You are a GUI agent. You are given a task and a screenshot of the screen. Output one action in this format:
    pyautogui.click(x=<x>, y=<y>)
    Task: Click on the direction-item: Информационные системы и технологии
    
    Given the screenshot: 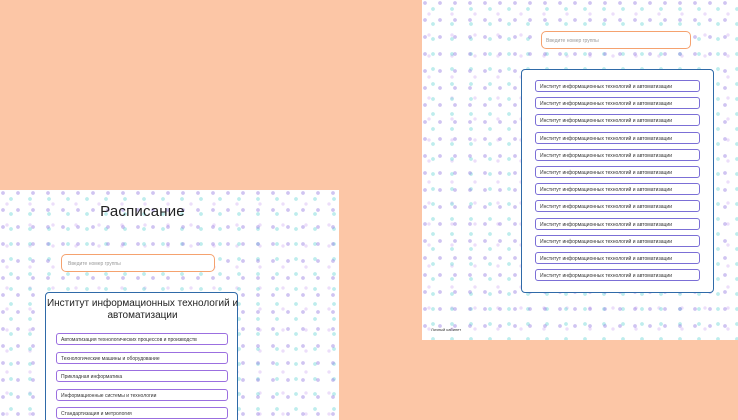 What is the action you would take?
    pyautogui.click(x=142, y=394)
    